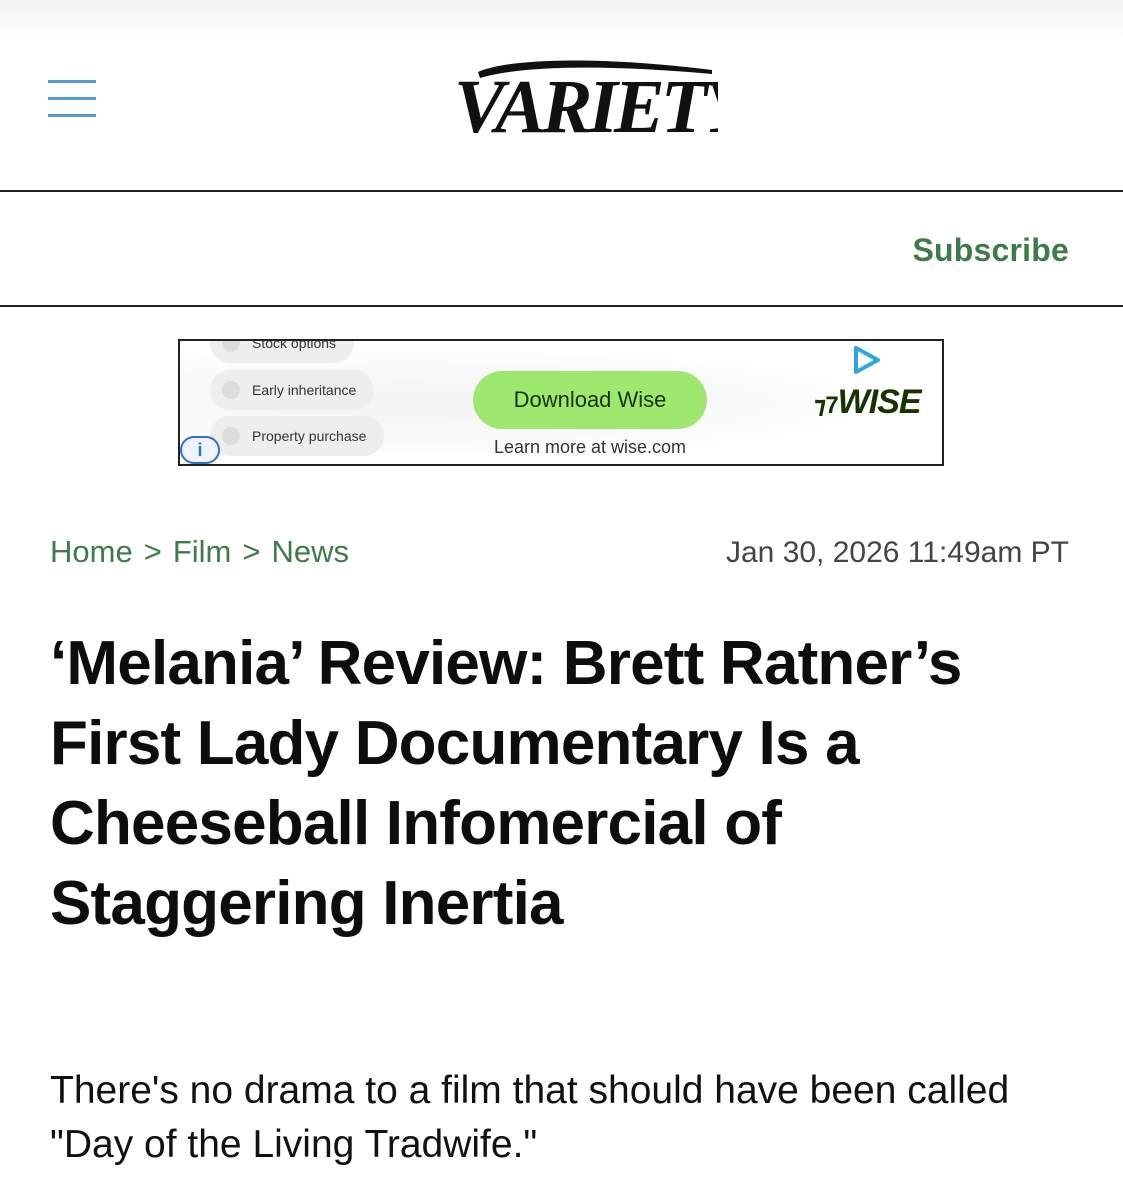 Image resolution: width=1123 pixels, height=1200 pixels. What do you see at coordinates (990, 250) in the screenshot?
I see `subscribe-link: Subscribe` at bounding box center [990, 250].